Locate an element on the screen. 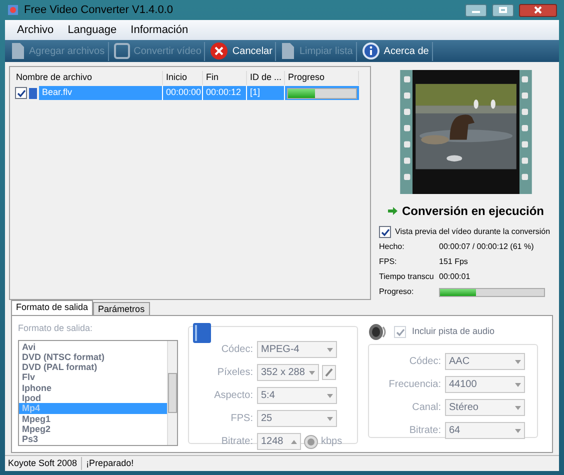  maximize-button is located at coordinates (503, 10).